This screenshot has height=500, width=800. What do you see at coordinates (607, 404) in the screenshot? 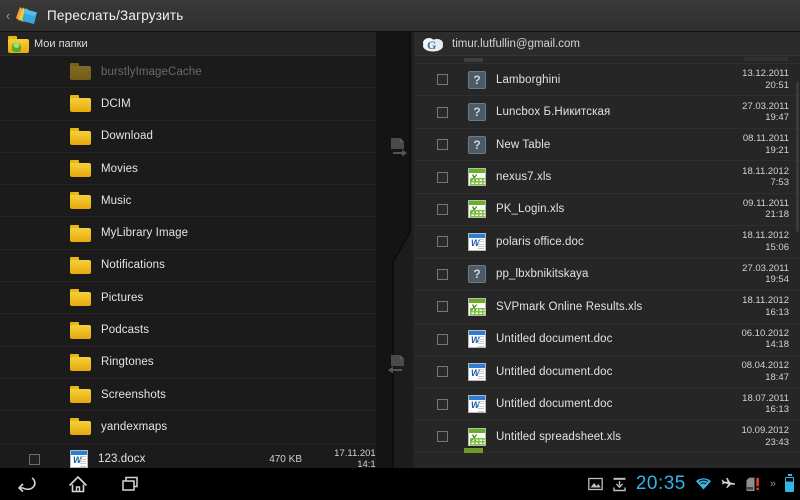
I see `table-row: W Untitled document.doc 18.07.2011 16:13` at bounding box center [607, 404].